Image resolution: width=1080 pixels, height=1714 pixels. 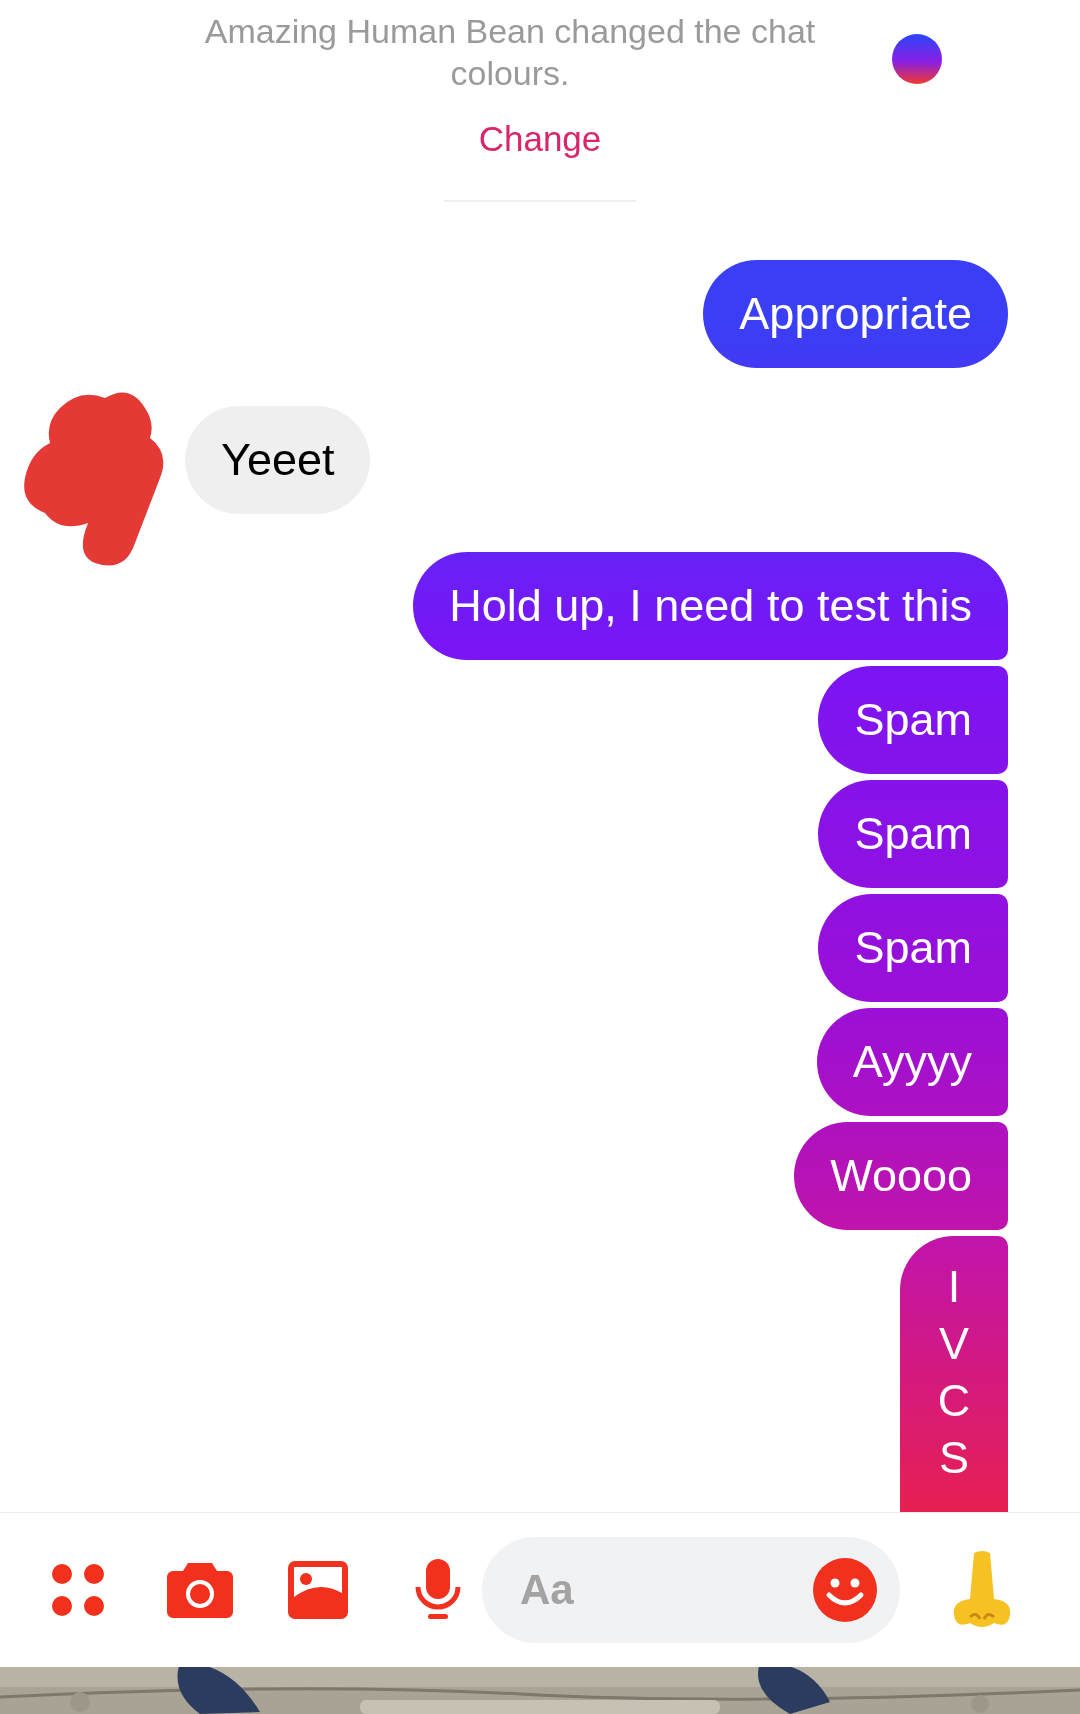 I want to click on composer-field: Aa, so click(x=691, y=1590).